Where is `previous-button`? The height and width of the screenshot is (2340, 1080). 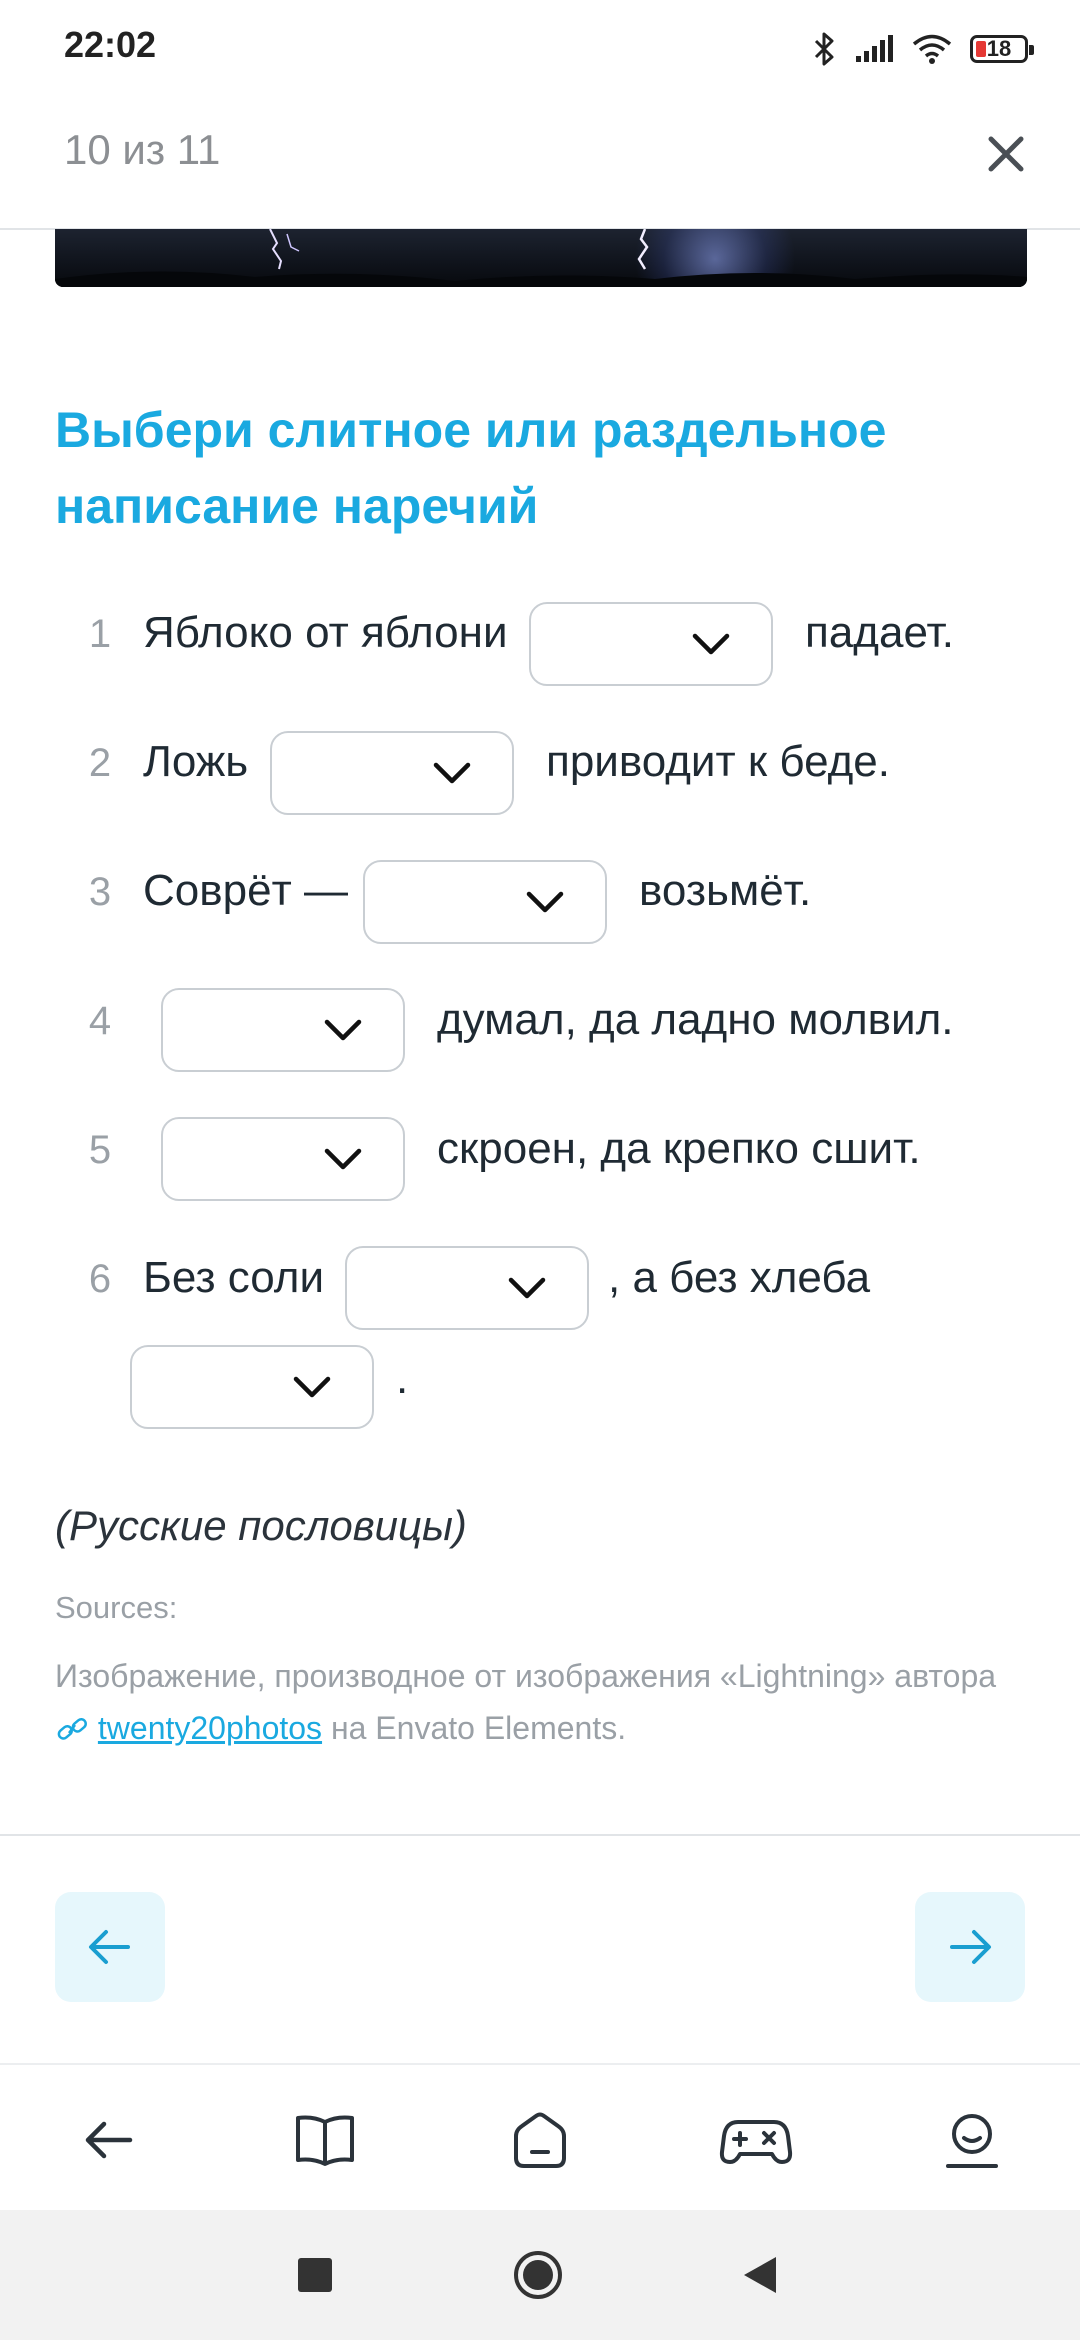 previous-button is located at coordinates (110, 1947).